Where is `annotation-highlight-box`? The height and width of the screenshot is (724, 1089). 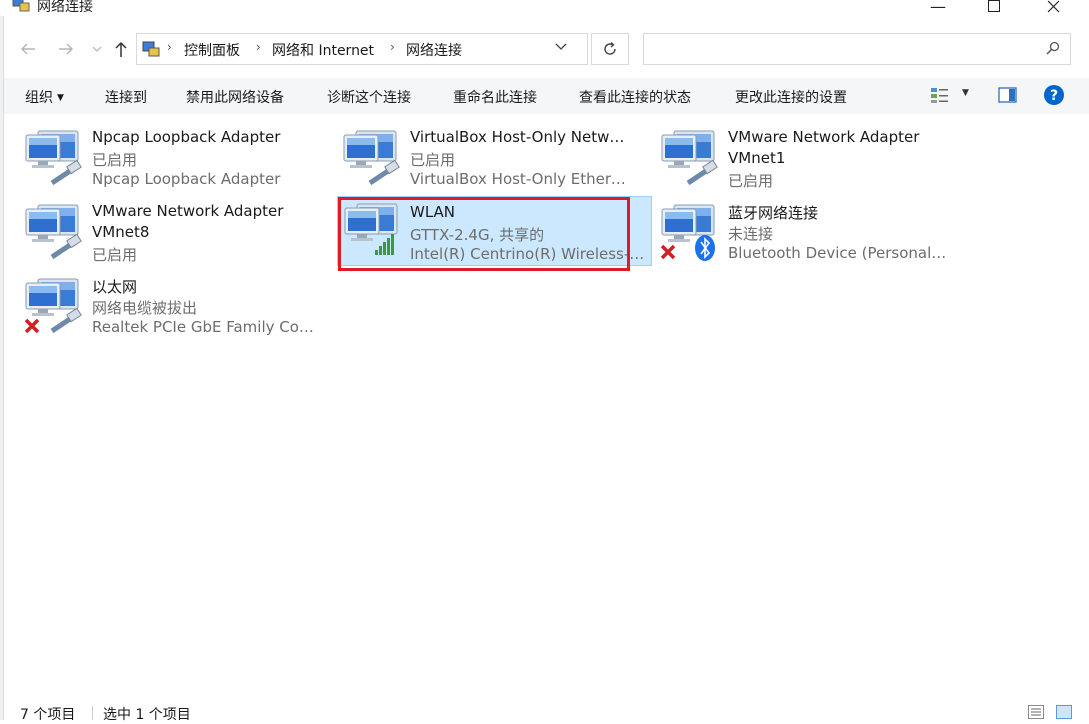 annotation-highlight-box is located at coordinates (484, 234).